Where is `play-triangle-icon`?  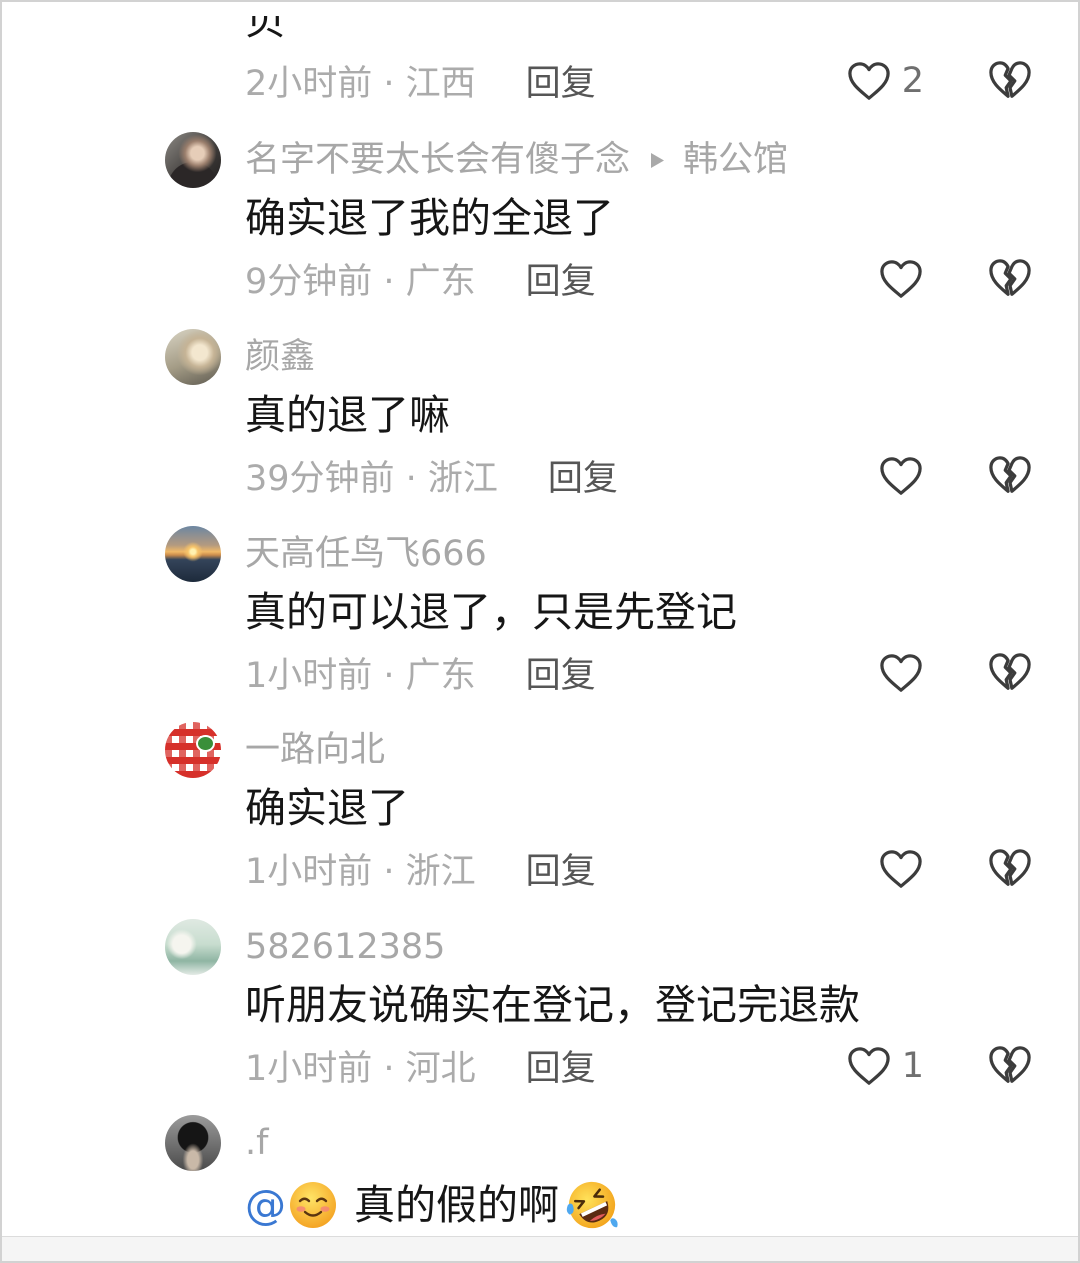 play-triangle-icon is located at coordinates (658, 160).